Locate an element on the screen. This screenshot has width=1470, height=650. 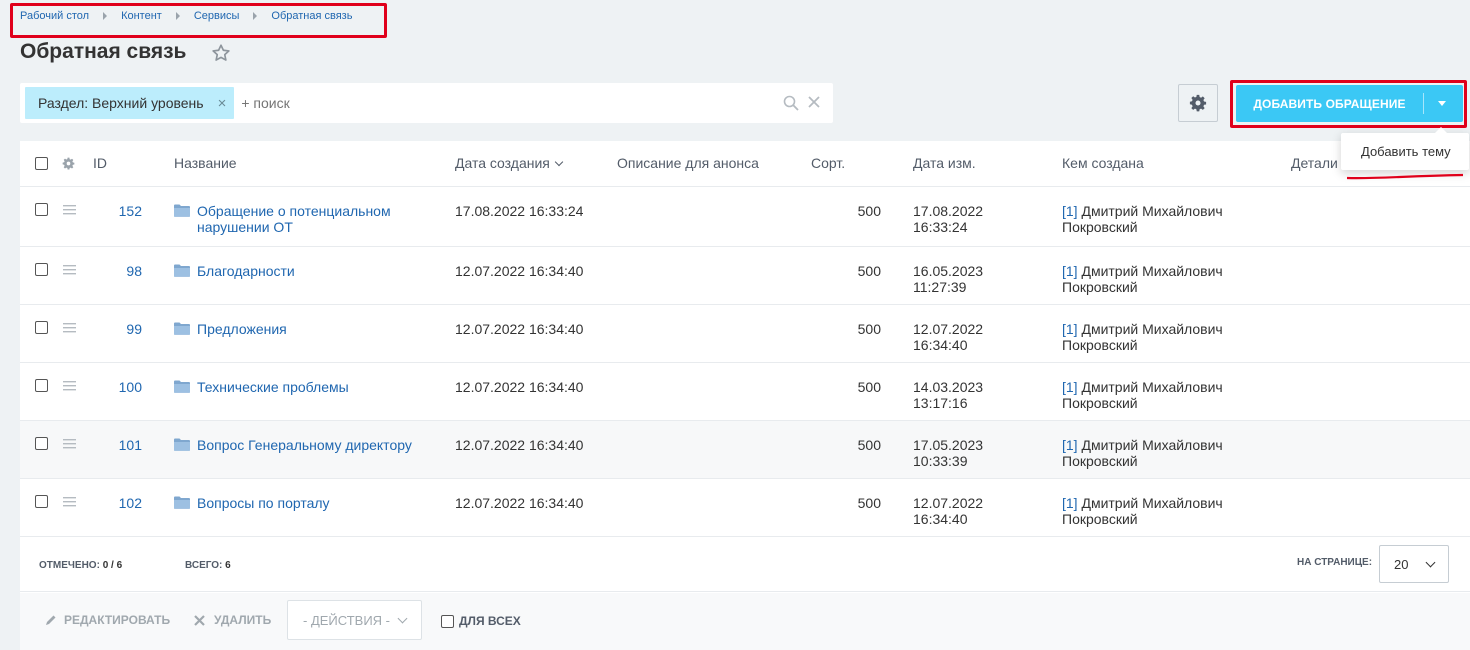
page-title: Обратная связь is located at coordinates (103, 51).